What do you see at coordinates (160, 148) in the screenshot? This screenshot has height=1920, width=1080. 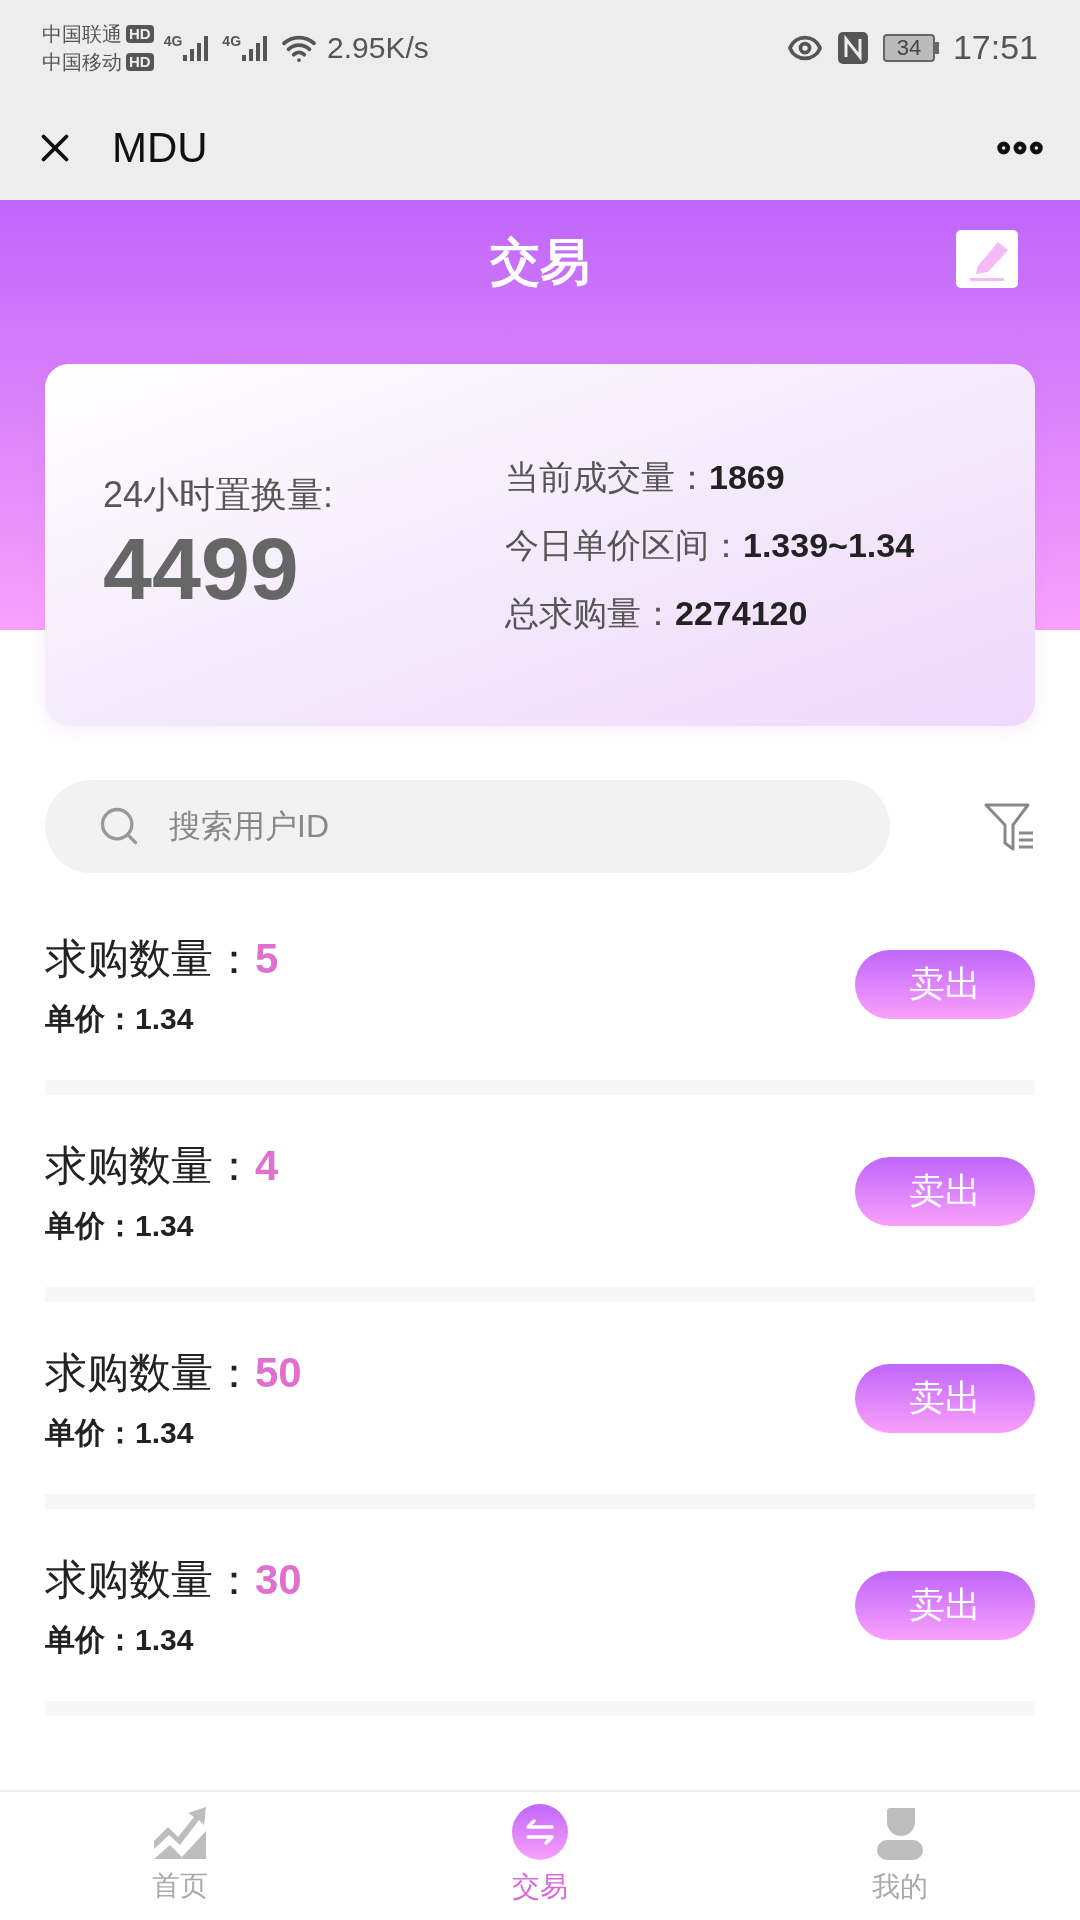 I see `page-title: MDU` at bounding box center [160, 148].